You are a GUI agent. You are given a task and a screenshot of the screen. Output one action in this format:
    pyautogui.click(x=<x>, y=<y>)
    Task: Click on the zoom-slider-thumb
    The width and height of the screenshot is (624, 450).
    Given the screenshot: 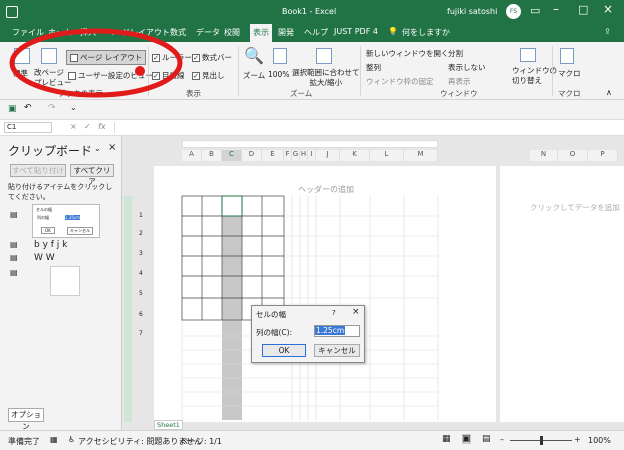 What is the action you would take?
    pyautogui.click(x=541, y=440)
    